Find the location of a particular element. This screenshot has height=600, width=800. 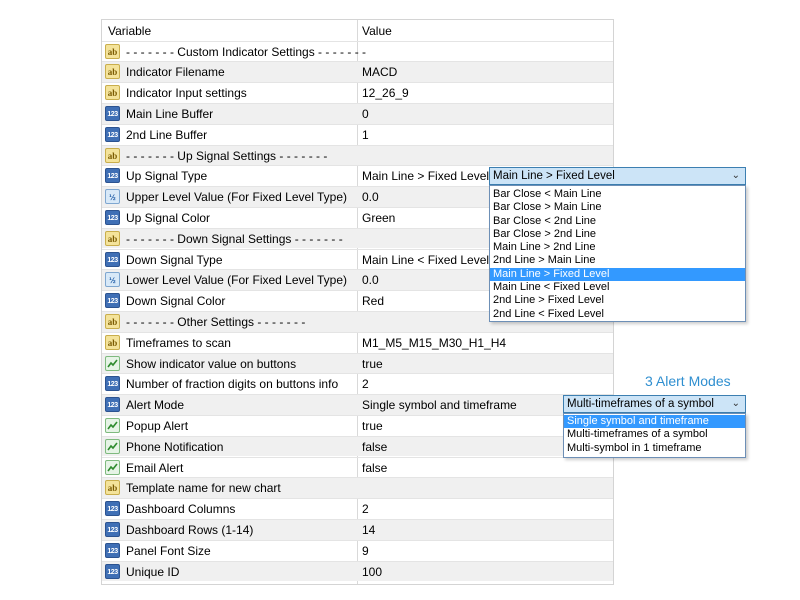

variable-value: Red is located at coordinates (373, 301).